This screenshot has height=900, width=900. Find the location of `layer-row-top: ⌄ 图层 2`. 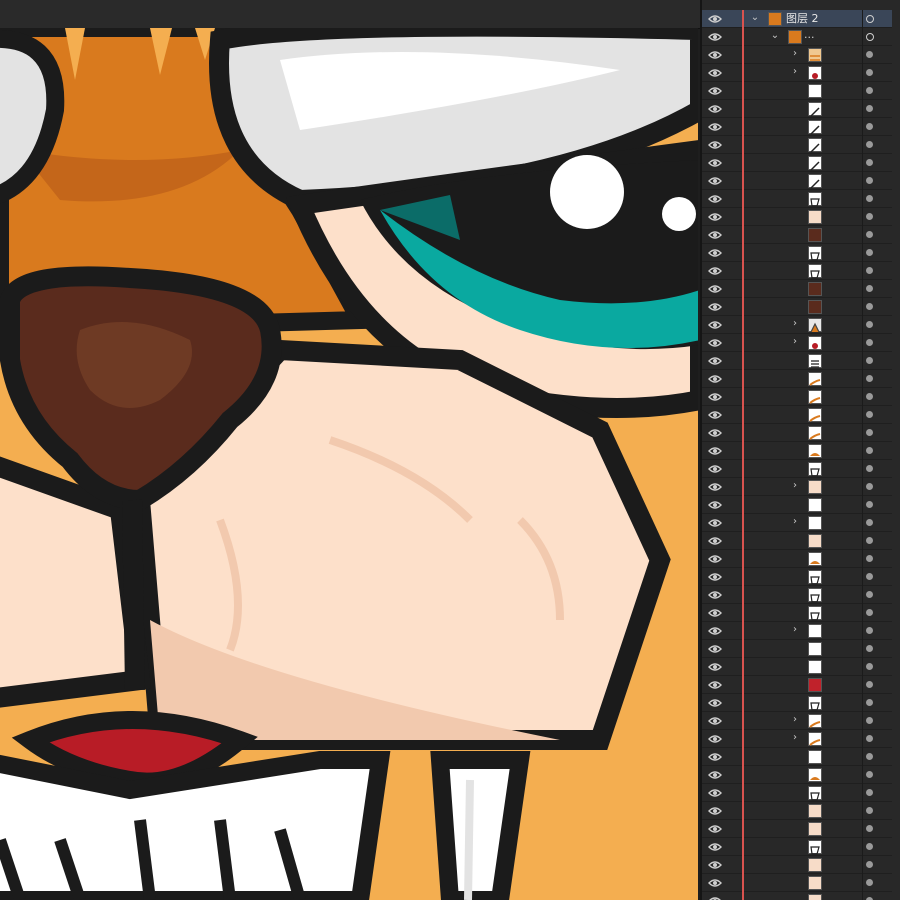

layer-row-top: ⌄ 图层 2 is located at coordinates (797, 19).